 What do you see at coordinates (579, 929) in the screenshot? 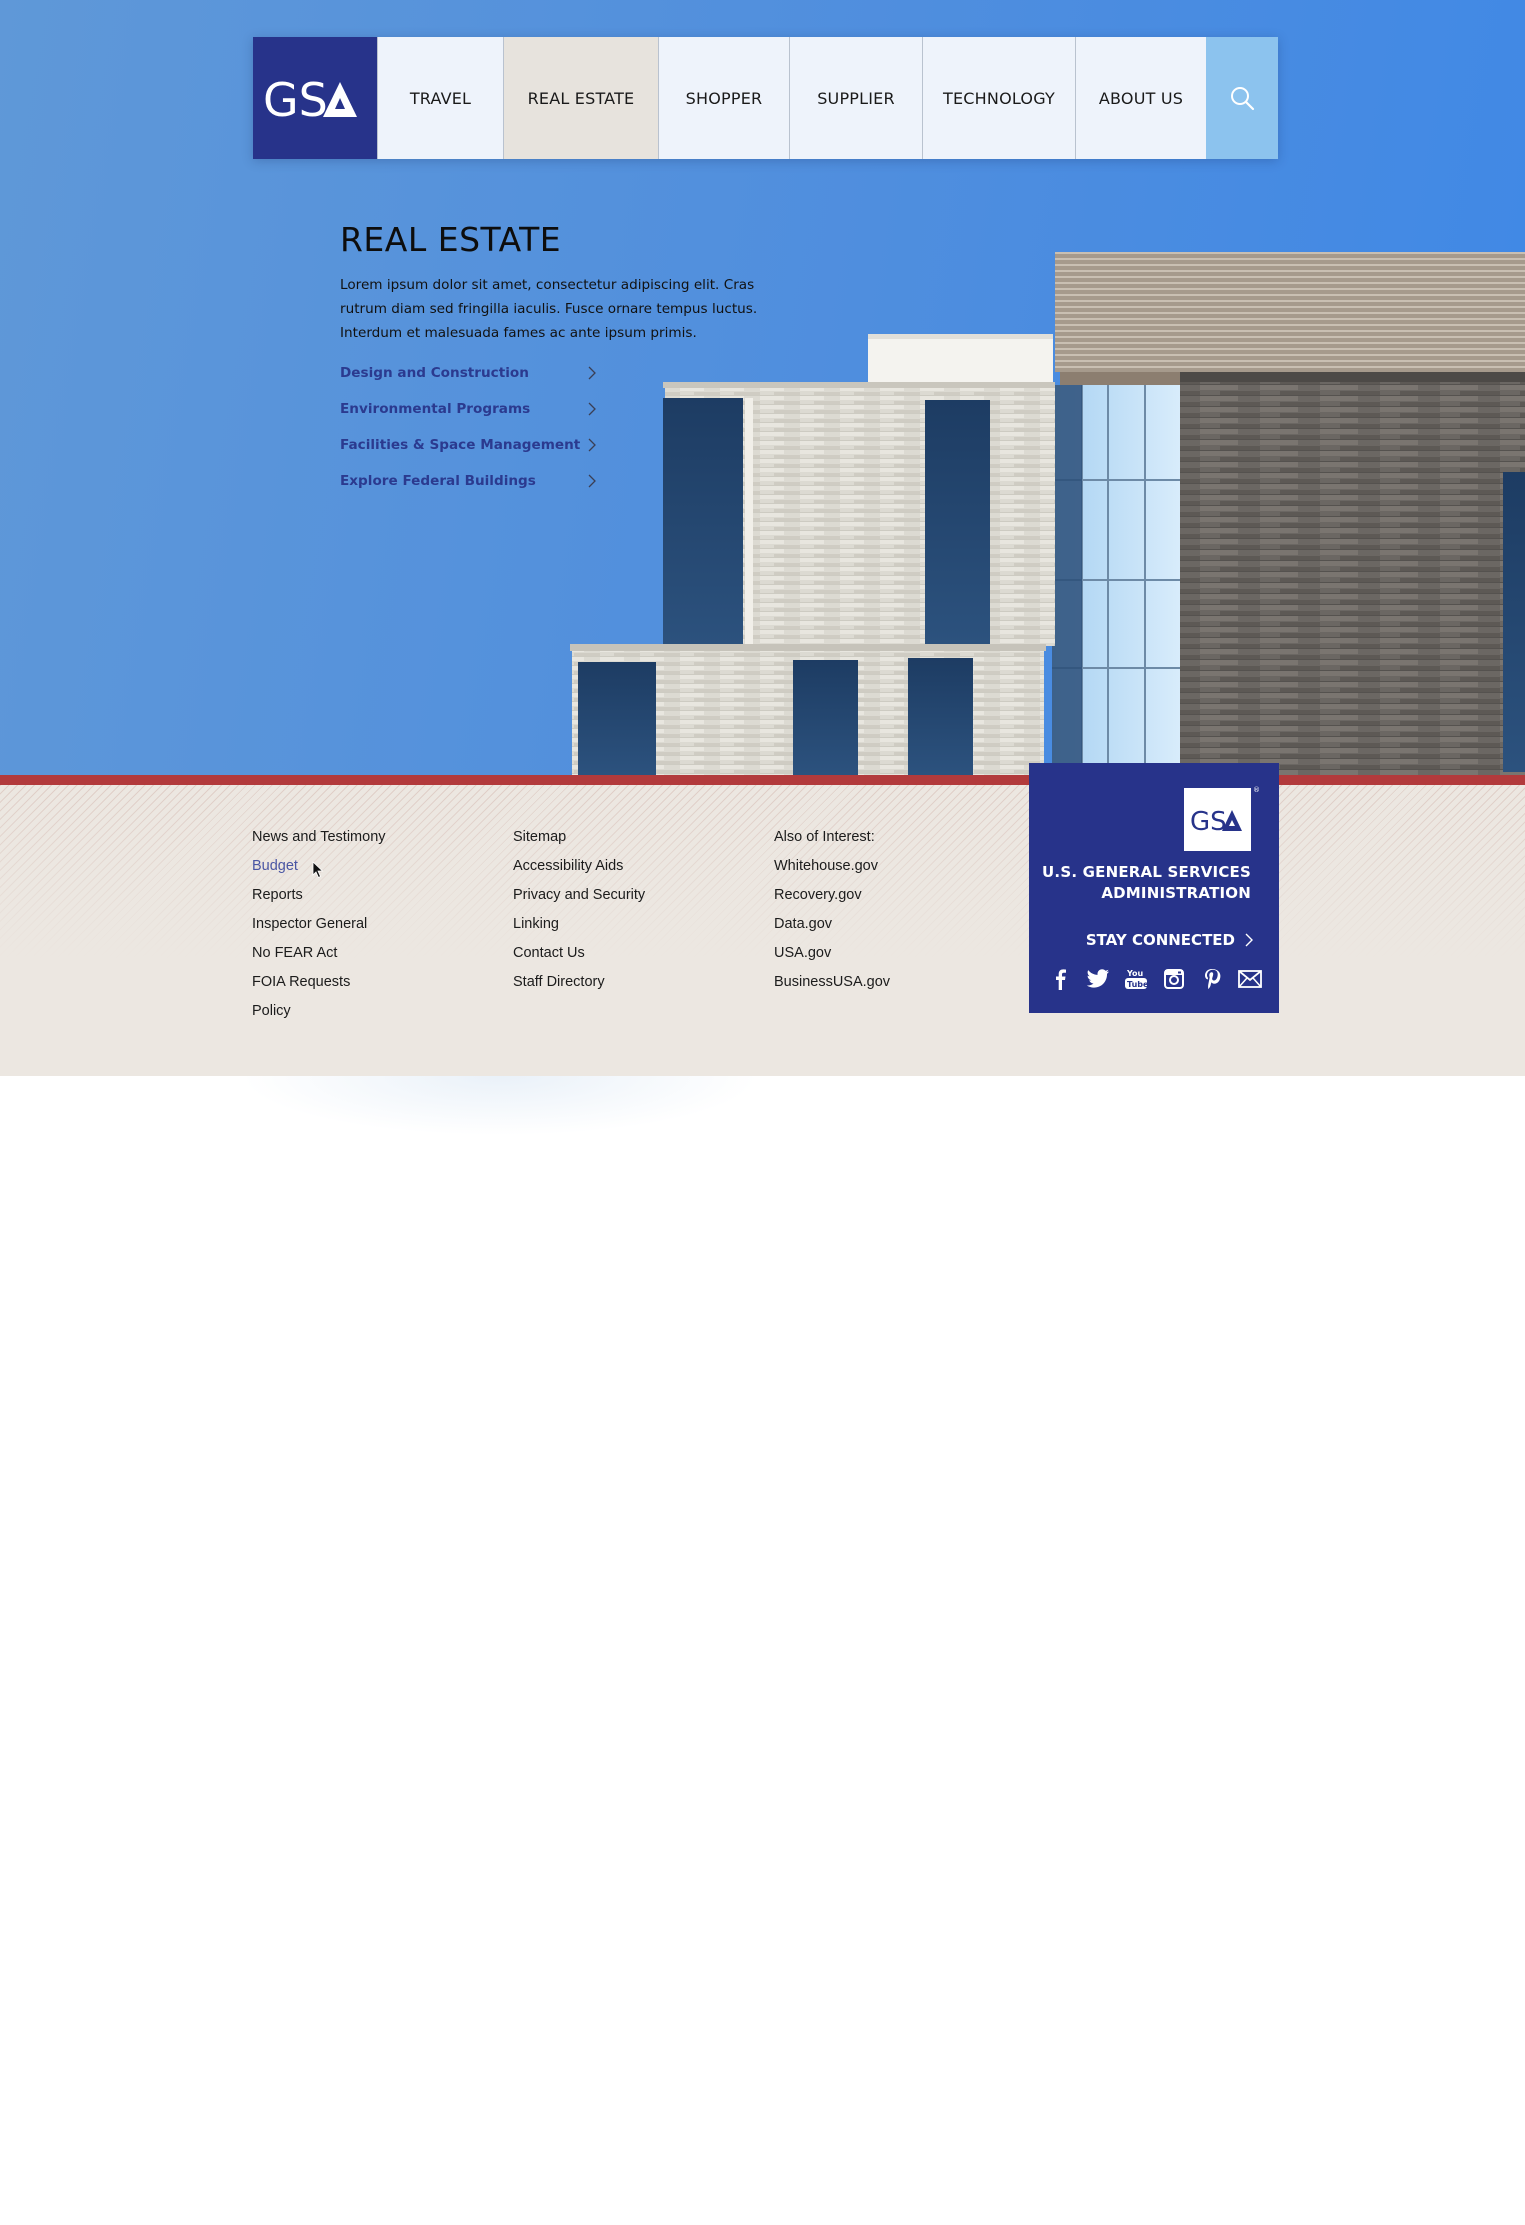
I see `footer-link-linking: Linking` at bounding box center [579, 929].